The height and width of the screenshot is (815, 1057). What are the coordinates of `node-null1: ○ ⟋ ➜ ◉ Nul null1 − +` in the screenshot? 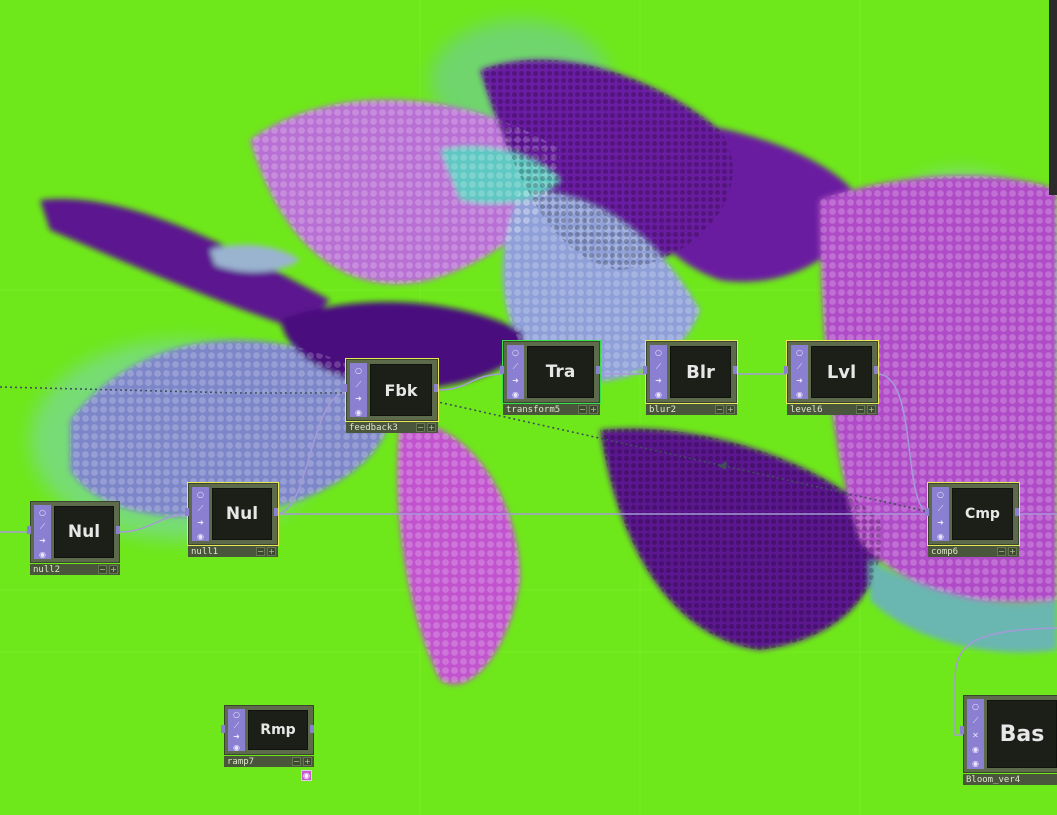 It's located at (232, 519).